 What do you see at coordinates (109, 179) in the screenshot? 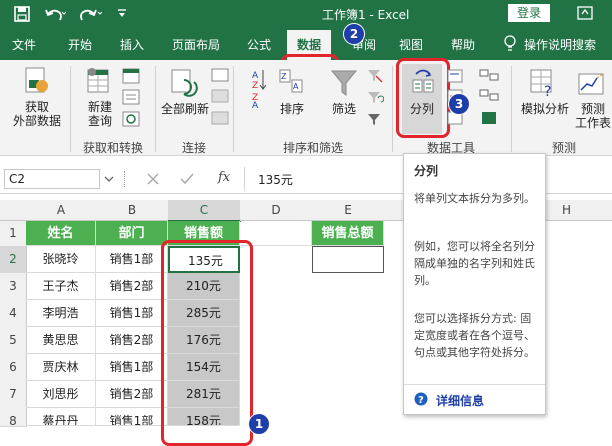
I see `name-box-dropdown-icon` at bounding box center [109, 179].